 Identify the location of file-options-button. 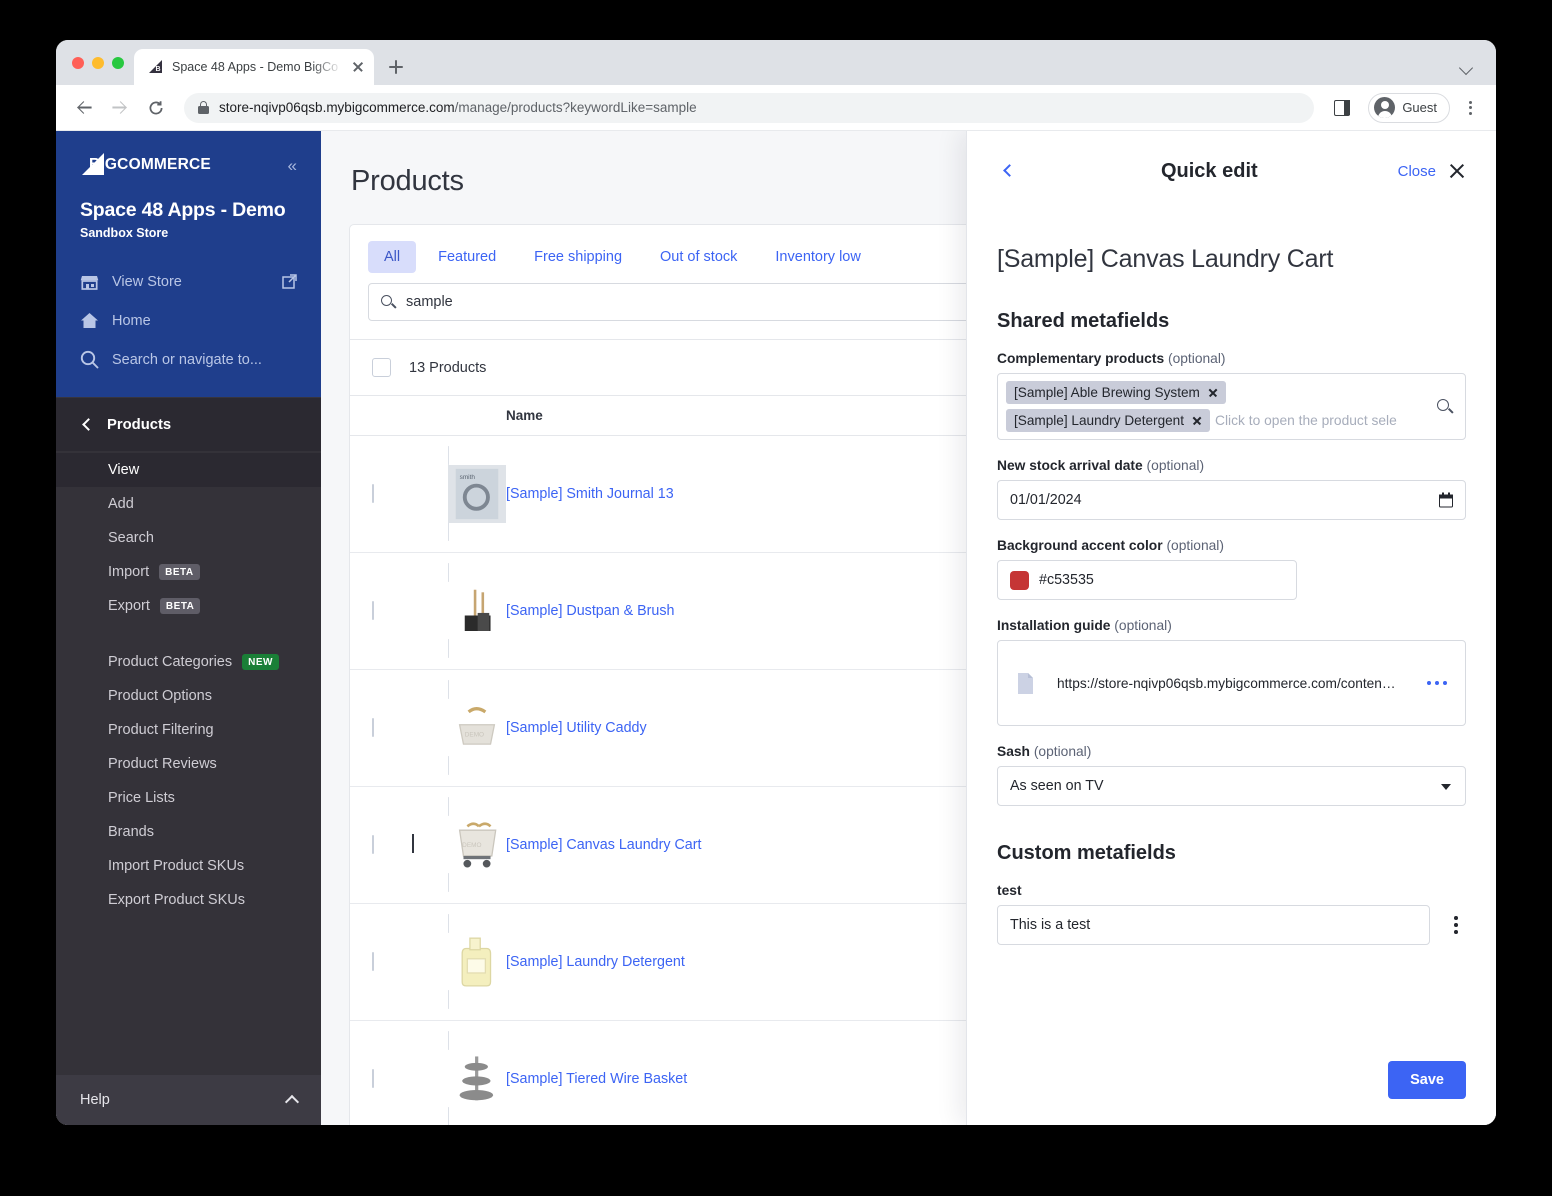
(1437, 683).